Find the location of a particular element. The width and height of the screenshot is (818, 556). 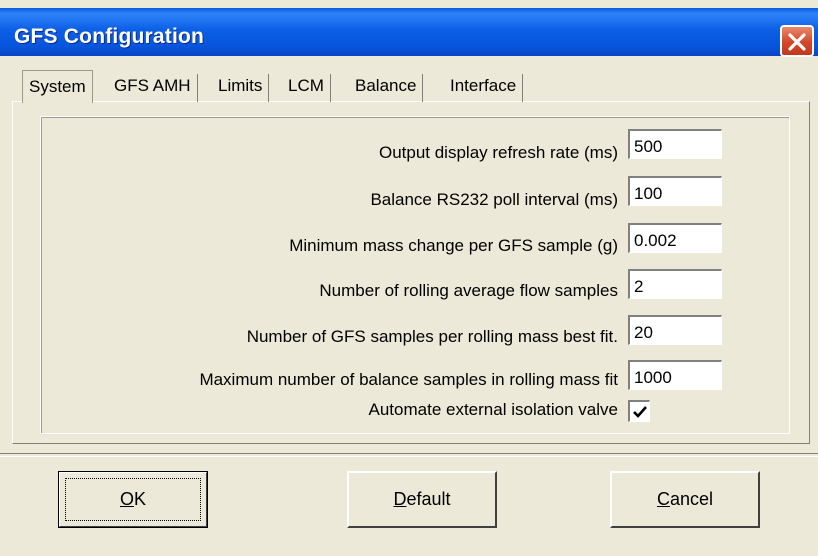

cancel-button: Cancel is located at coordinates (685, 499).